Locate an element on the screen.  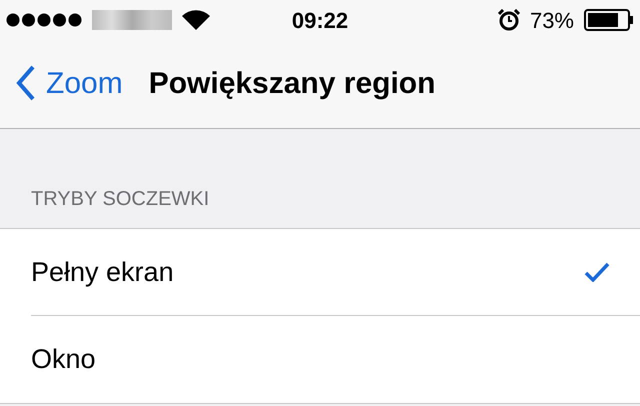
status-time: 09:22 is located at coordinates (320, 20).